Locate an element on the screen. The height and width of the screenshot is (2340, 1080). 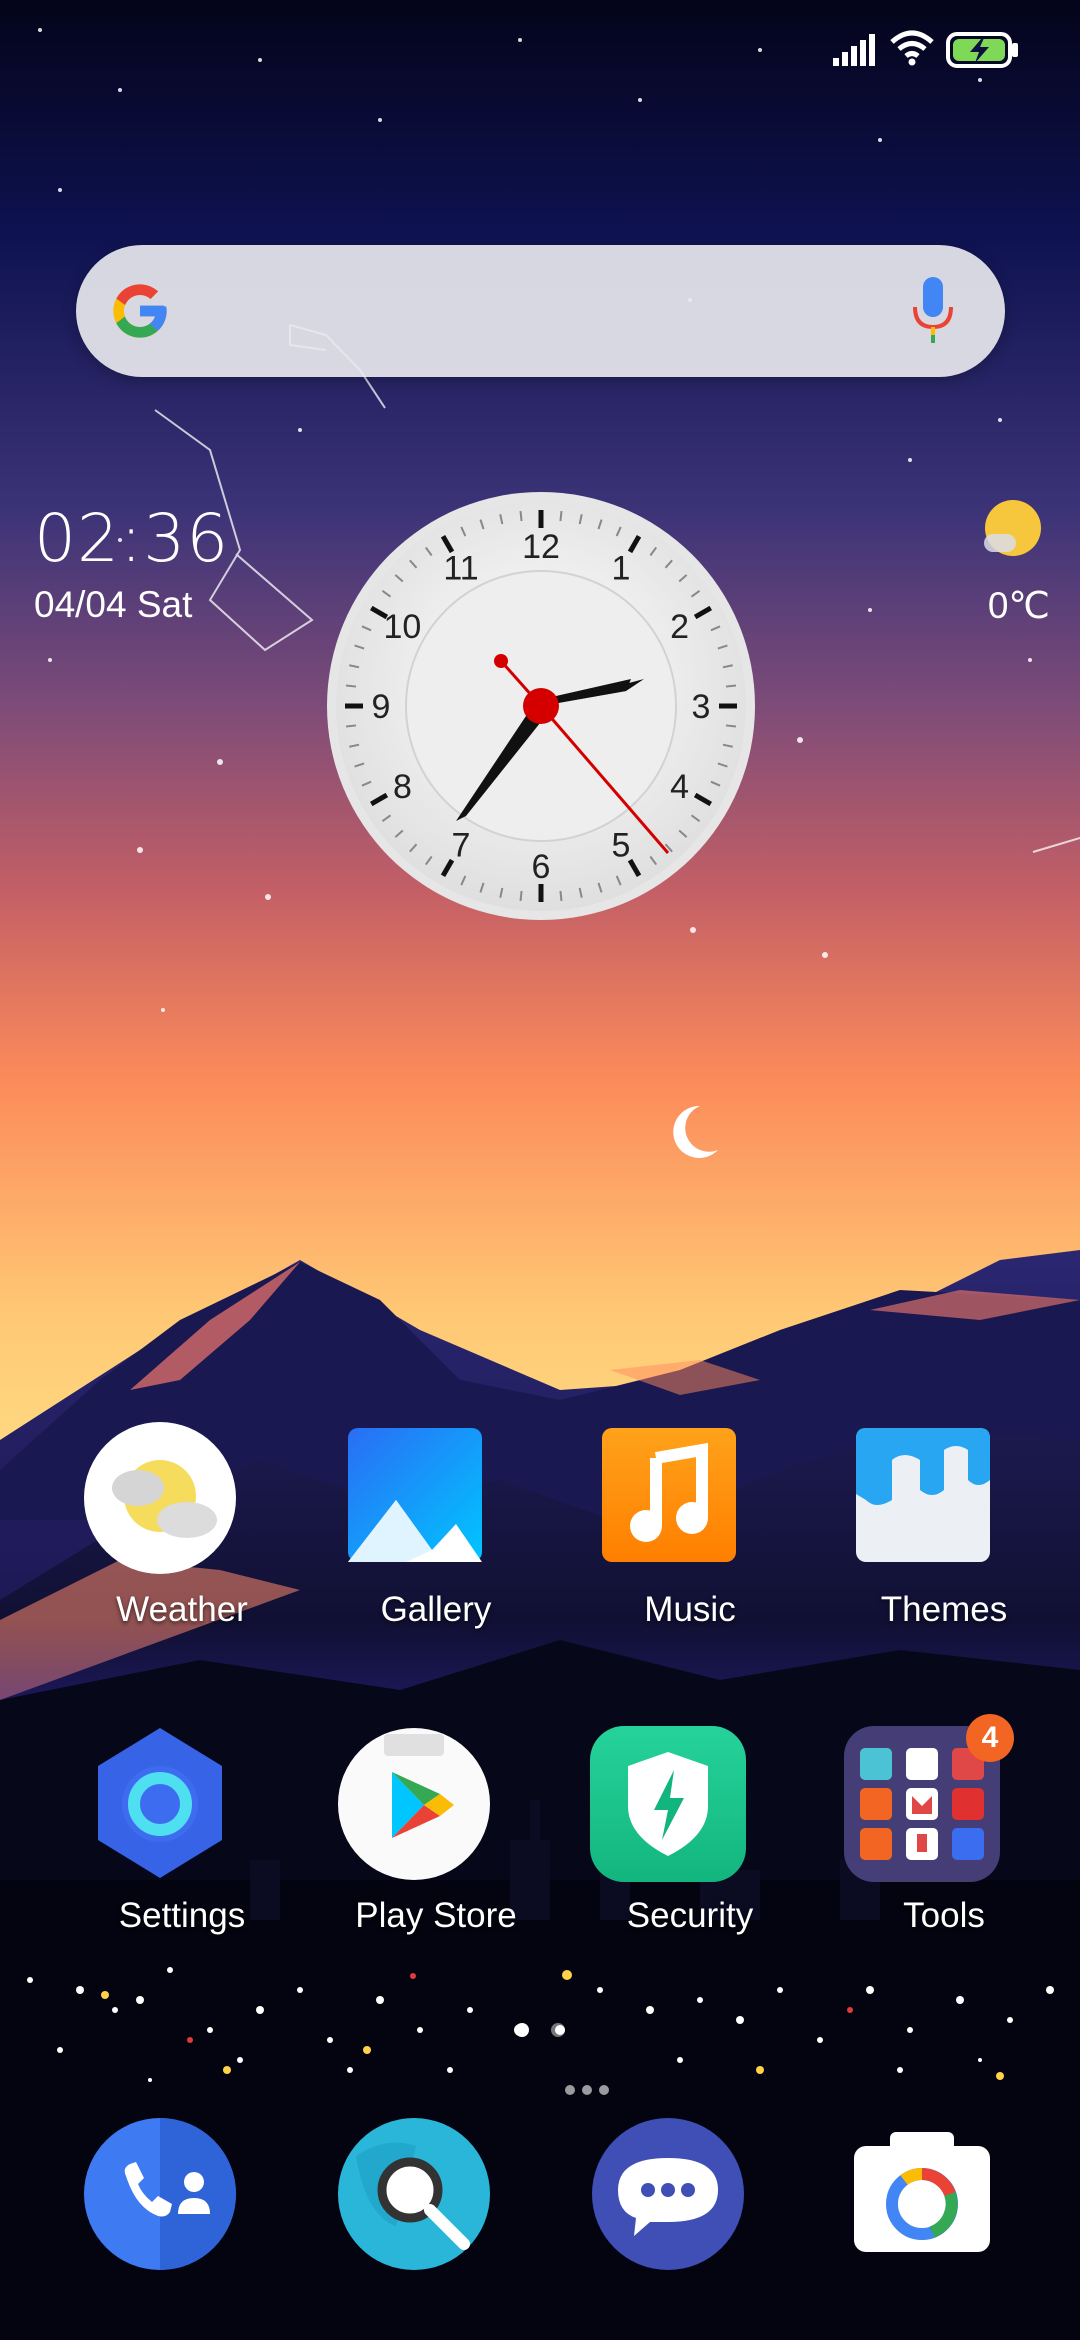
app-label: Weather is located at coordinates (182, 1609).